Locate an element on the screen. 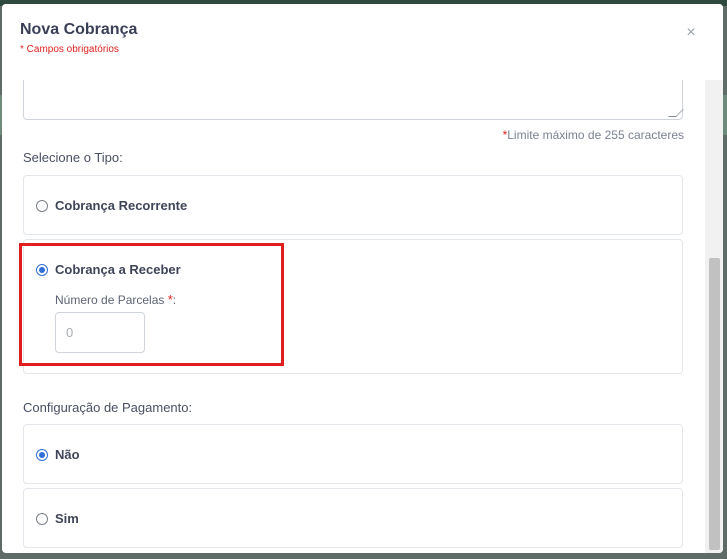 This screenshot has height=559, width=727. scrollbar is located at coordinates (714, 316).